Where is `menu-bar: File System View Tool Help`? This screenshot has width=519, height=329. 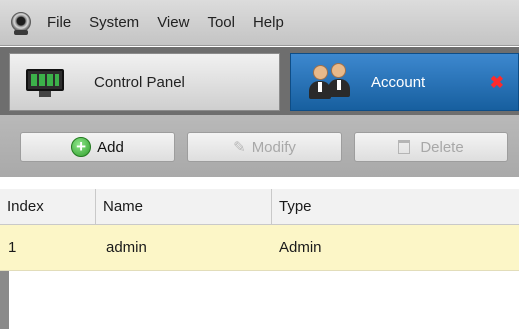
menu-bar: File System View Tool Help is located at coordinates (259, 23).